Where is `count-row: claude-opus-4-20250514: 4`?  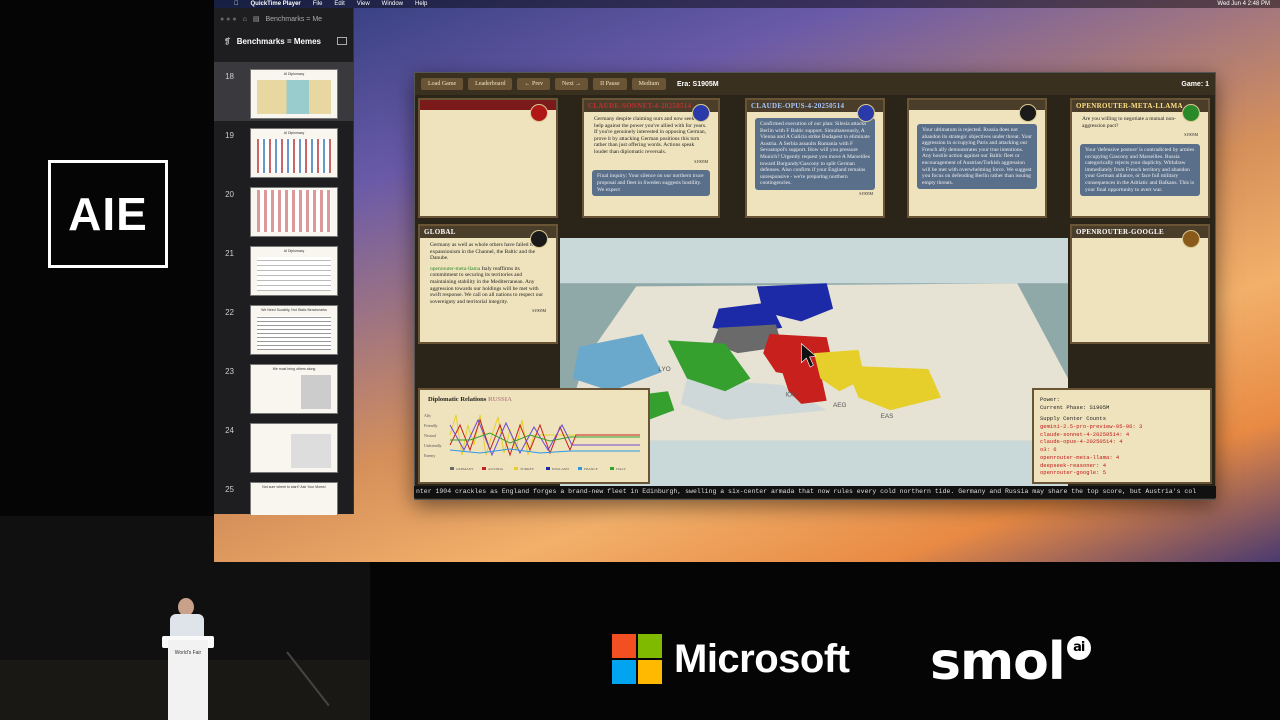
count-row: claude-opus-4-20250514: 4 is located at coordinates (1081, 442).